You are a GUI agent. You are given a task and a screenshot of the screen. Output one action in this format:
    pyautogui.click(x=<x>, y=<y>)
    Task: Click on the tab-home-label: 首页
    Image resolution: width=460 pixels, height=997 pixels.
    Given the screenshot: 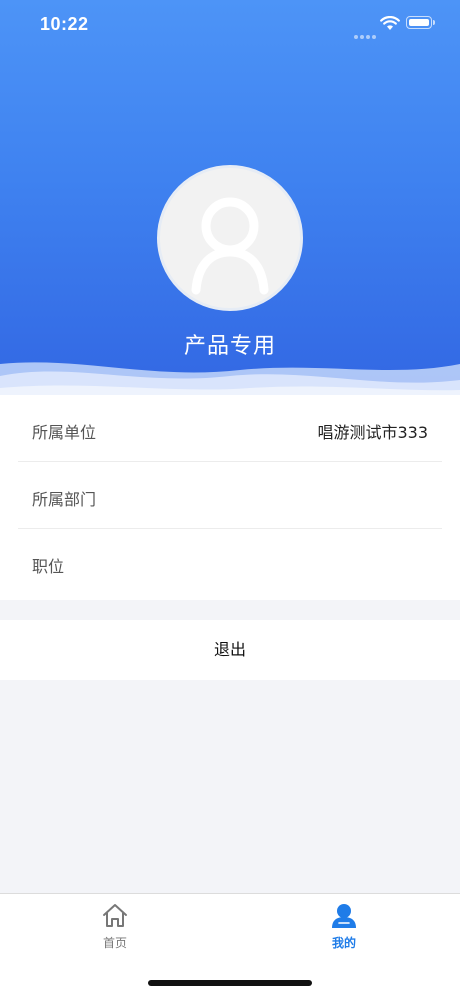 What is the action you would take?
    pyautogui.click(x=114, y=943)
    